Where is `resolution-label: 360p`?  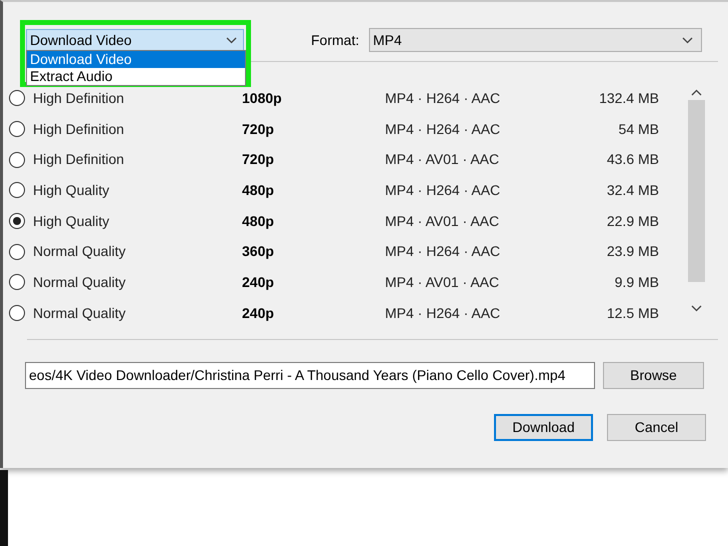
resolution-label: 360p is located at coordinates (258, 252).